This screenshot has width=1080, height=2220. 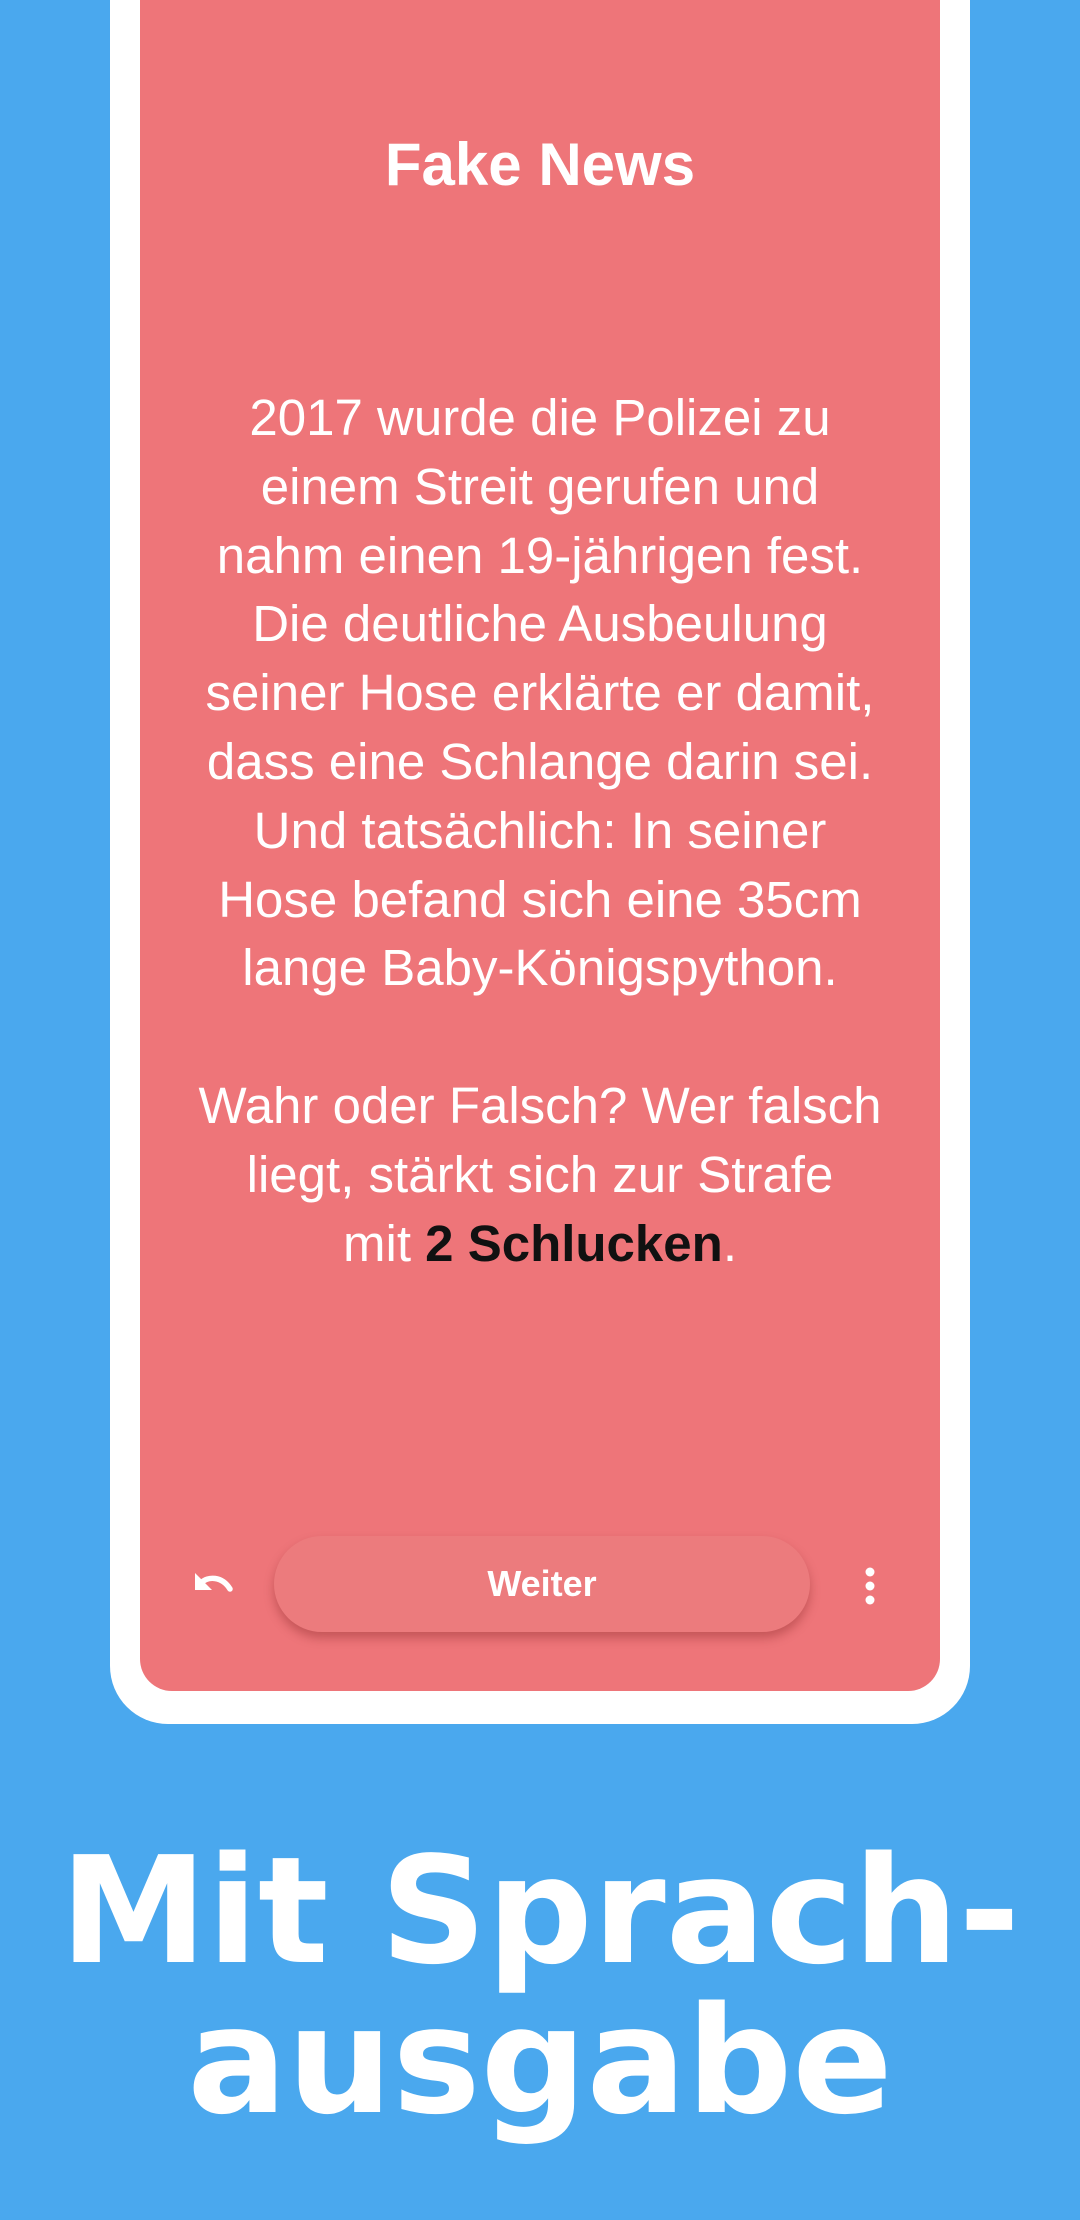 What do you see at coordinates (540, 693) in the screenshot?
I see `card-text-line: seiner Hose erklärte er damit,` at bounding box center [540, 693].